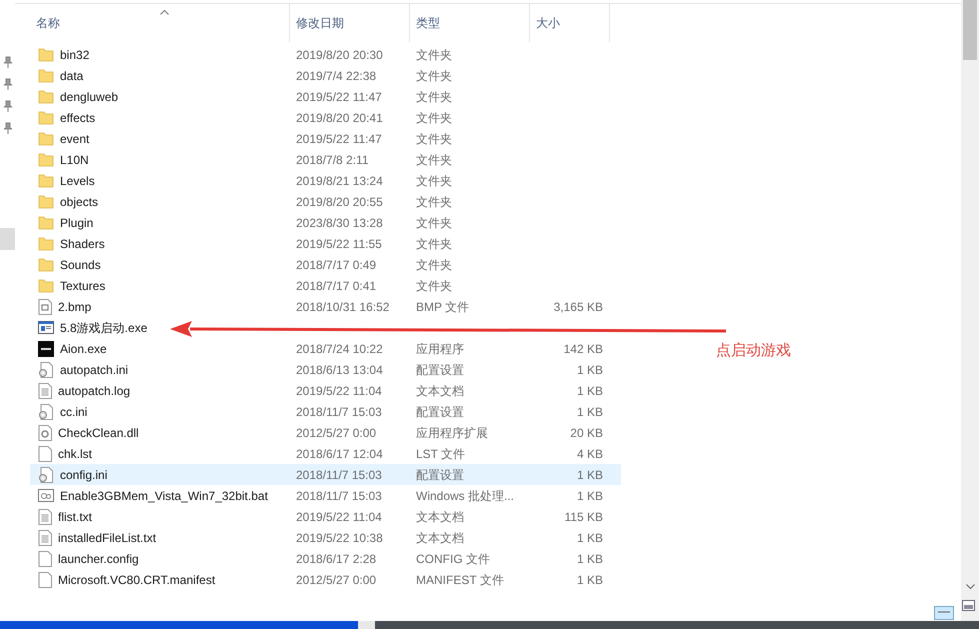 The height and width of the screenshot is (629, 979). What do you see at coordinates (89, 97) in the screenshot?
I see `file-name: dengluweb` at bounding box center [89, 97].